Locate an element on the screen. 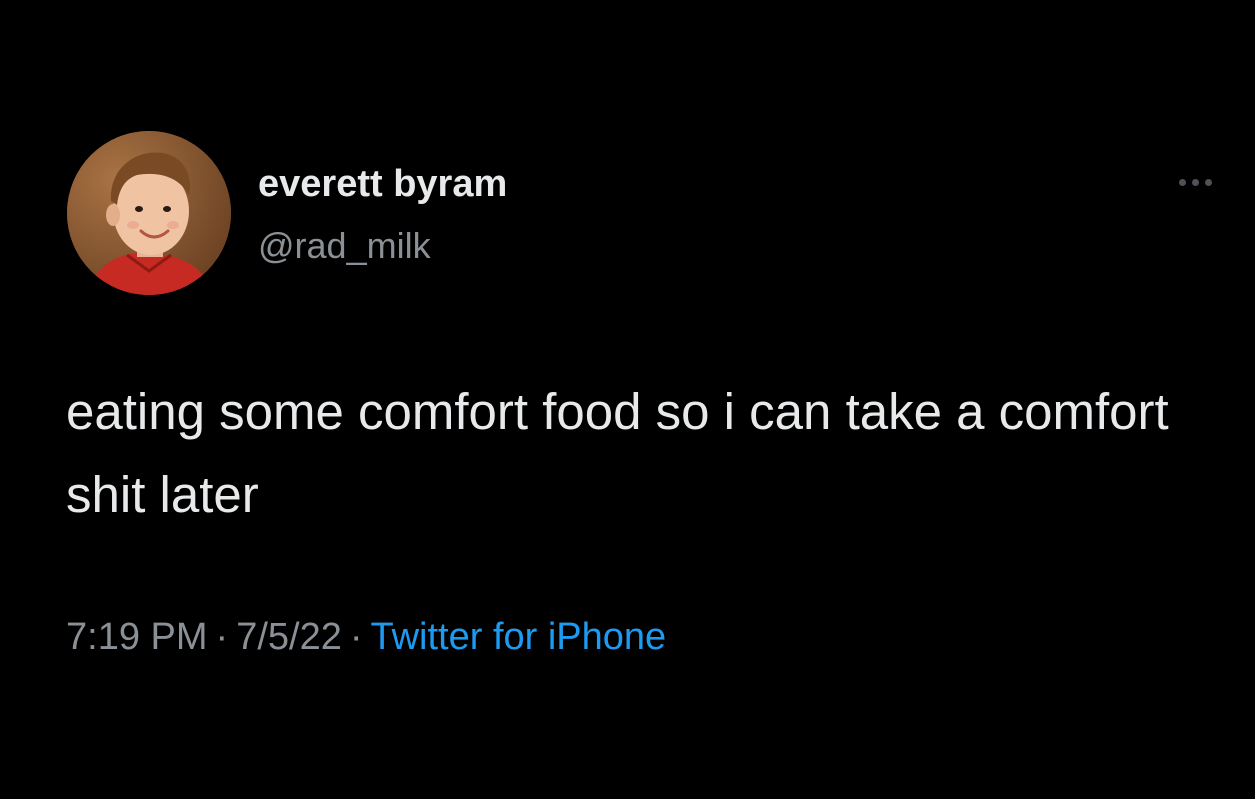 Image resolution: width=1255 pixels, height=799 pixels. more-options-button is located at coordinates (1195, 182).